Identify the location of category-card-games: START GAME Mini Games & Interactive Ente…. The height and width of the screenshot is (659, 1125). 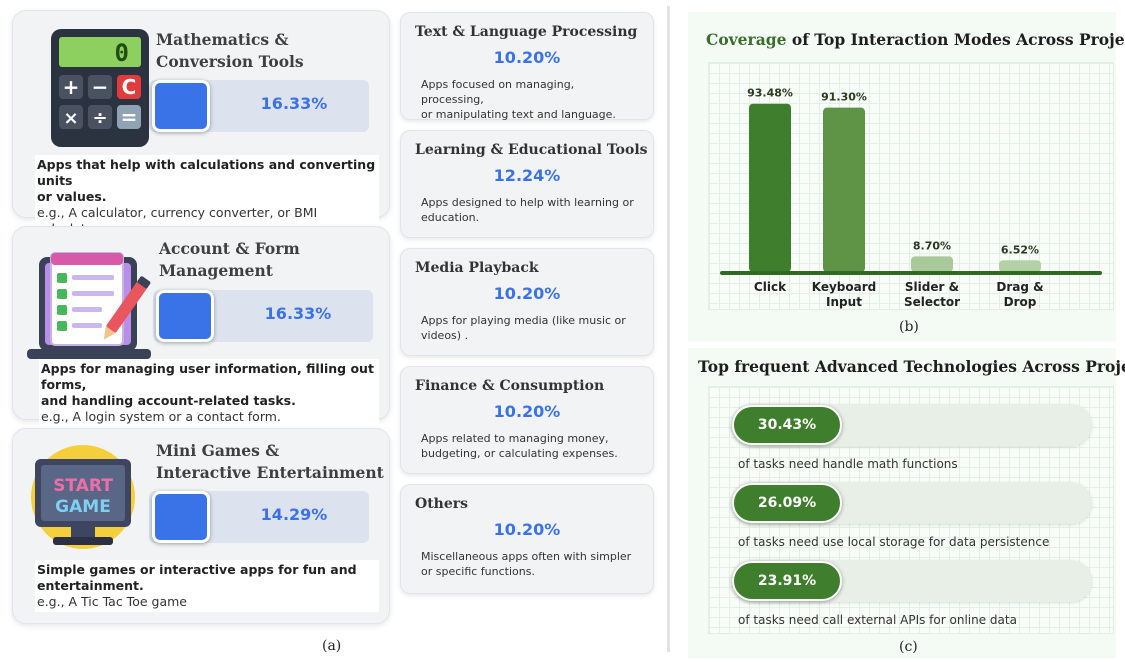
(201, 526).